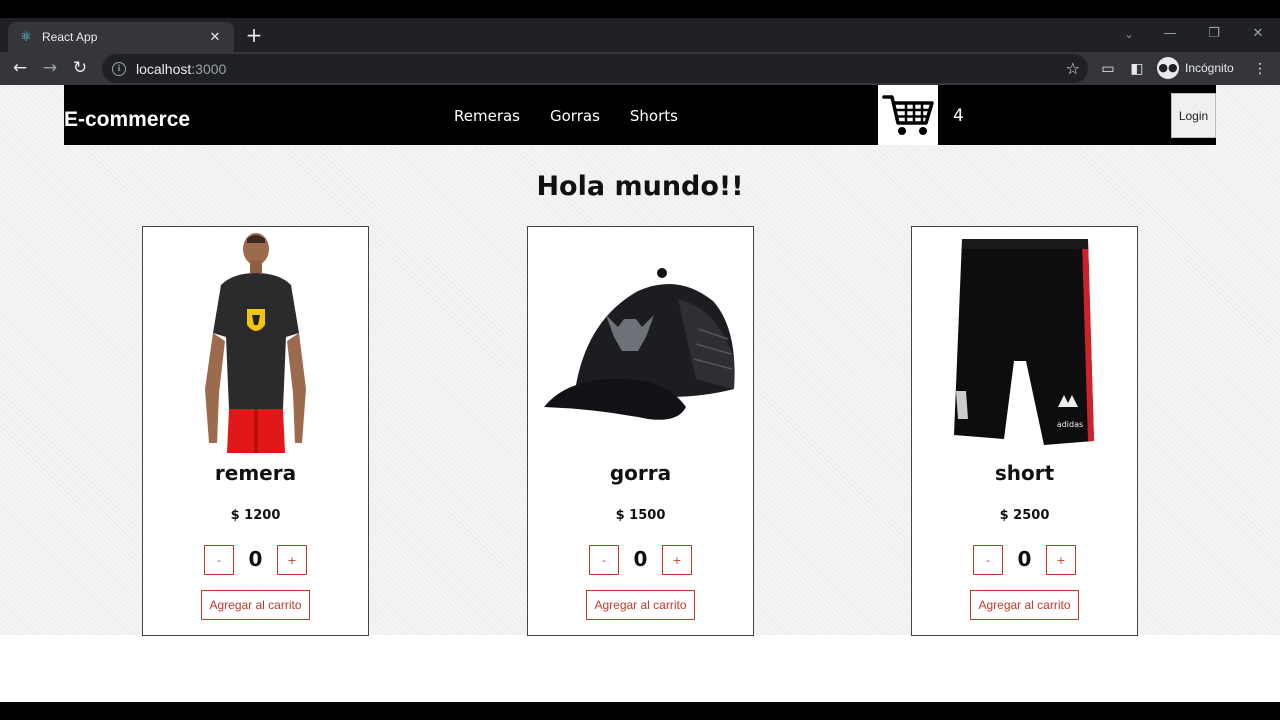  What do you see at coordinates (1260, 69) in the screenshot?
I see `browser-menu-icon: ⋮` at bounding box center [1260, 69].